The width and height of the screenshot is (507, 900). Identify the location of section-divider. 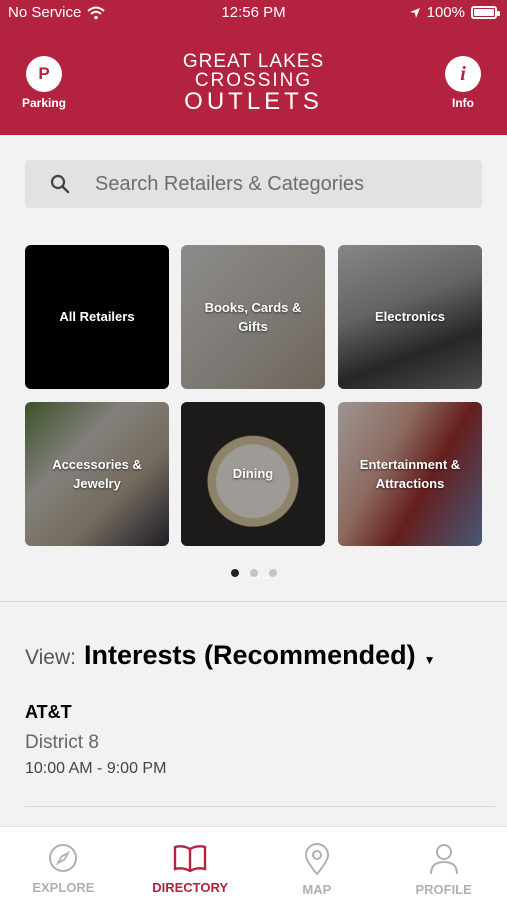
(253, 601).